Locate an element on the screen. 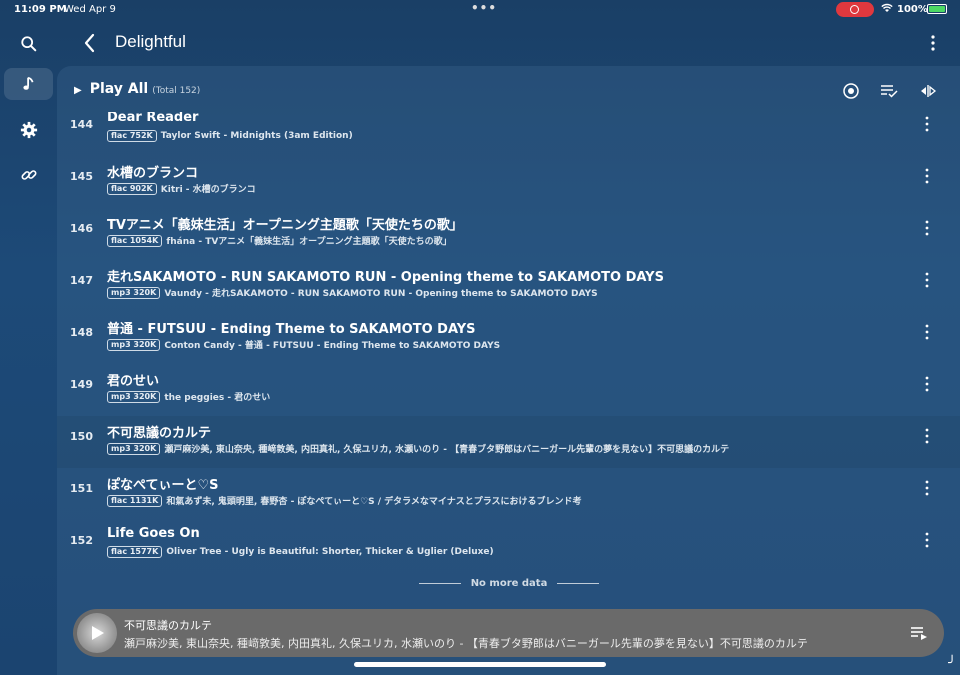  home-indicator is located at coordinates (480, 664).